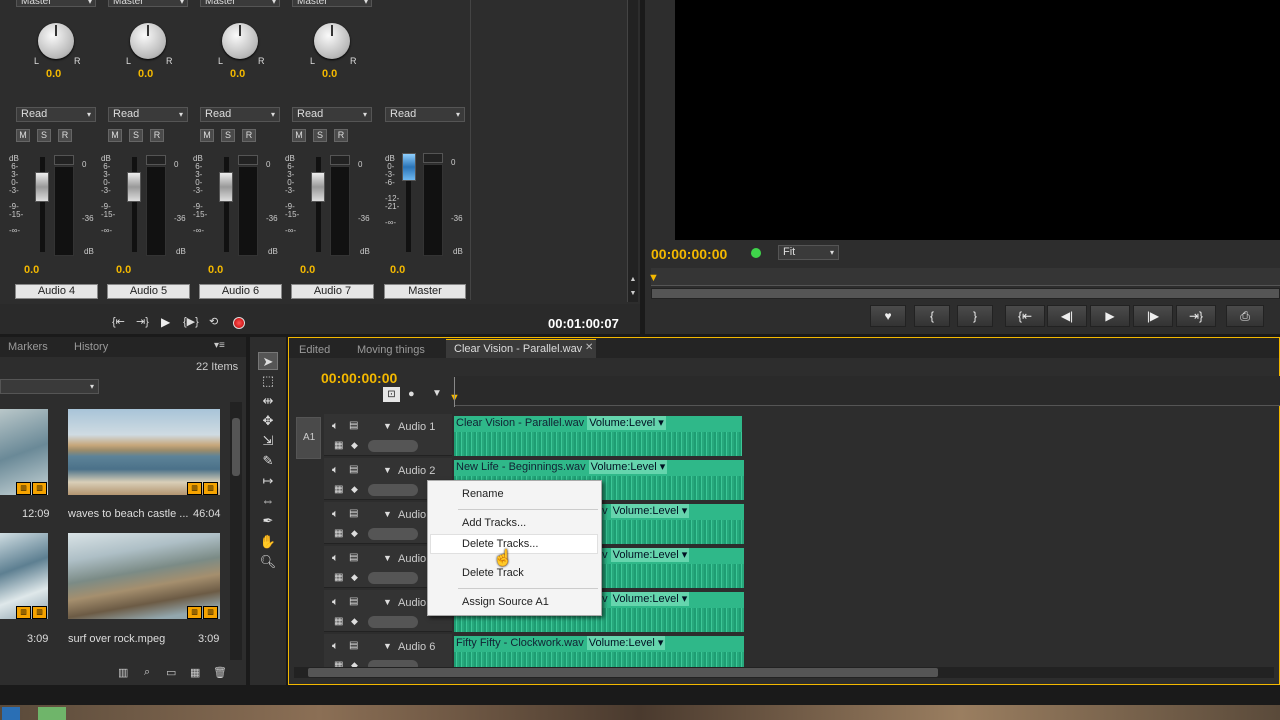 This screenshot has height=720, width=1280. What do you see at coordinates (411, 394) in the screenshot?
I see `add-marker-light-icon: ●` at bounding box center [411, 394].